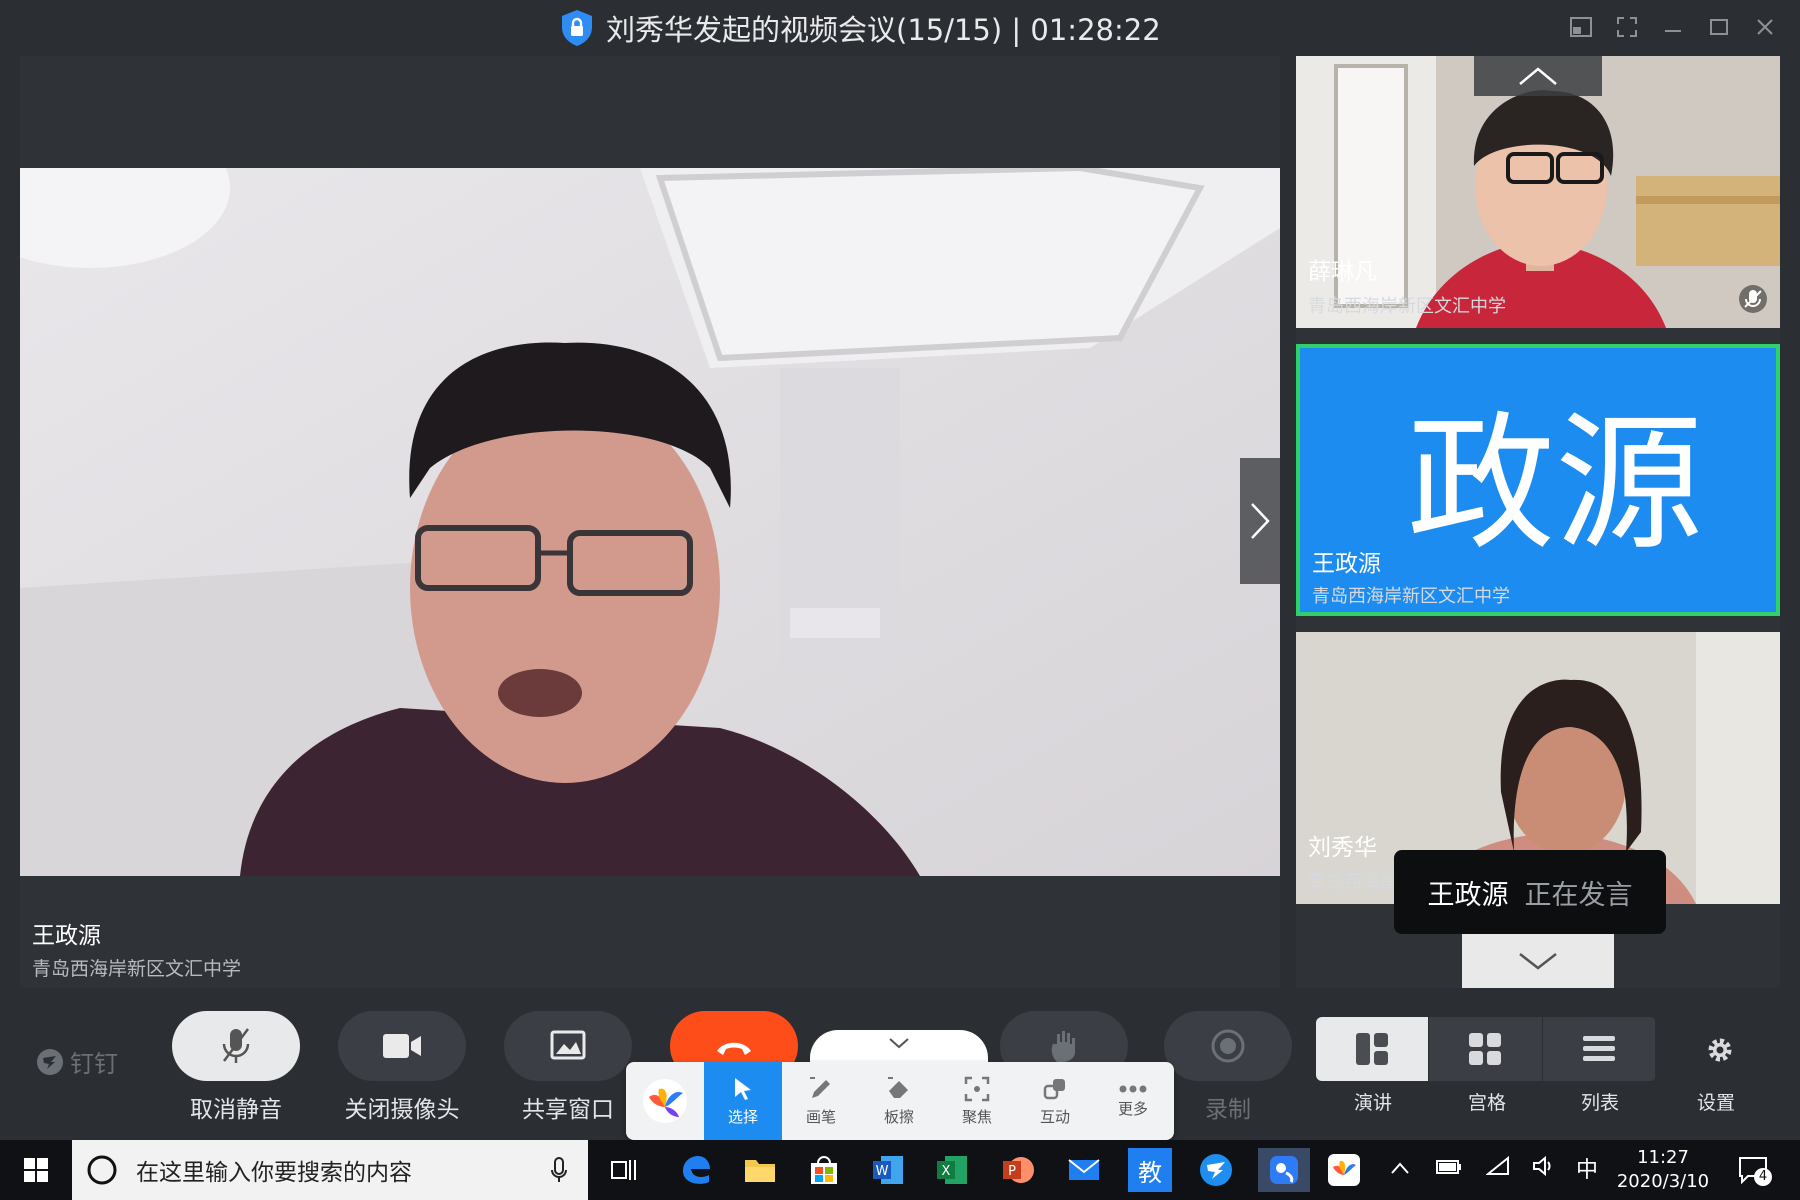 This screenshot has width=1800, height=1200. I want to click on eraser-tool: 板擦, so click(899, 1101).